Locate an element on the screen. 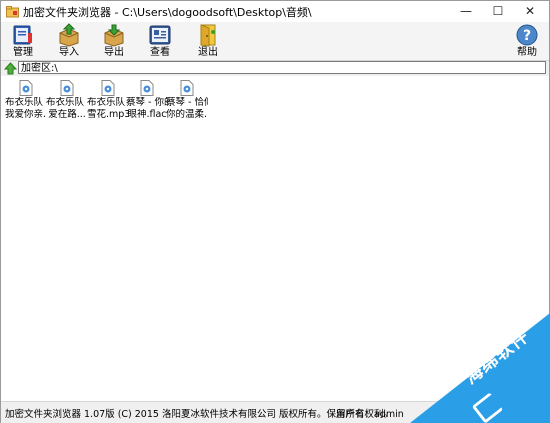  exit-door-icon is located at coordinates (208, 35).